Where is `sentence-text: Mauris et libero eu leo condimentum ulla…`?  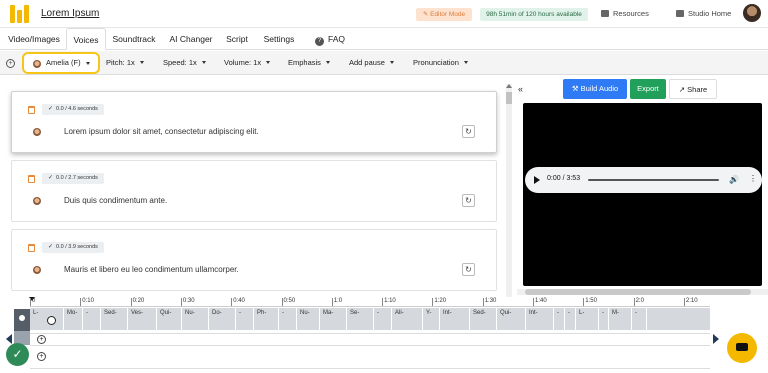
sentence-text: Mauris et libero eu leo condimentum ulla… is located at coordinates (151, 269).